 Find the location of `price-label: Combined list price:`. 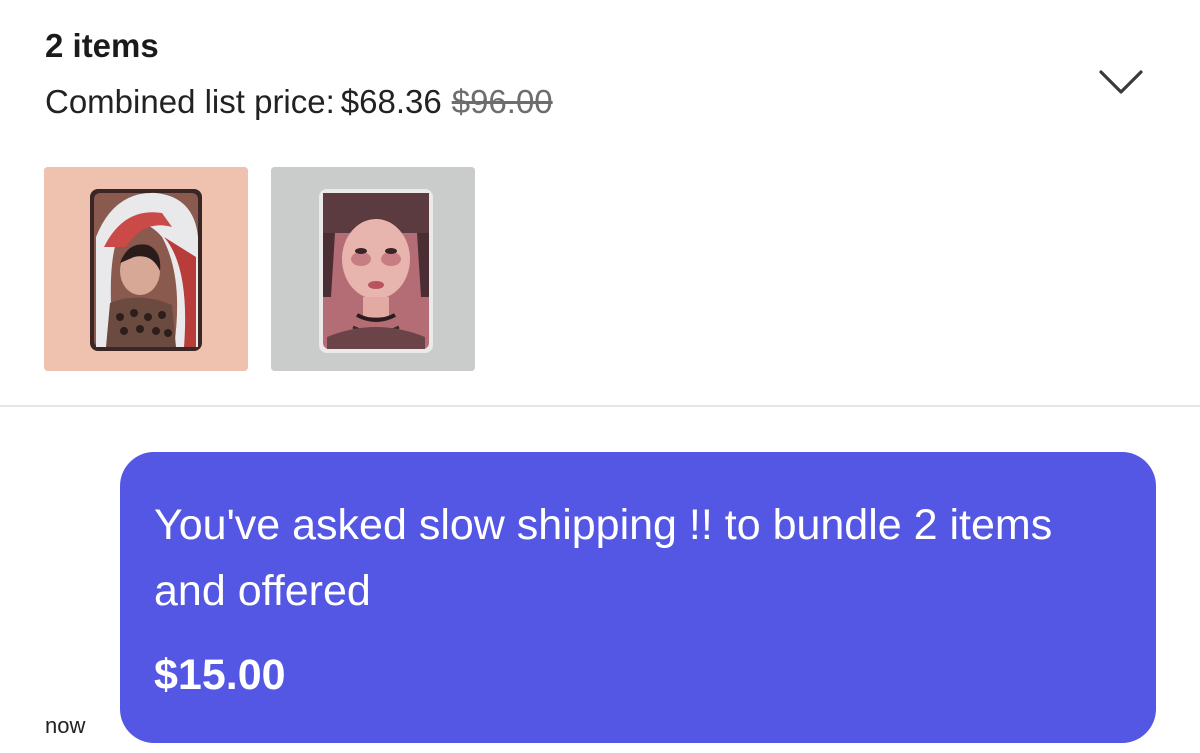

price-label: Combined list price: is located at coordinates (190, 101).